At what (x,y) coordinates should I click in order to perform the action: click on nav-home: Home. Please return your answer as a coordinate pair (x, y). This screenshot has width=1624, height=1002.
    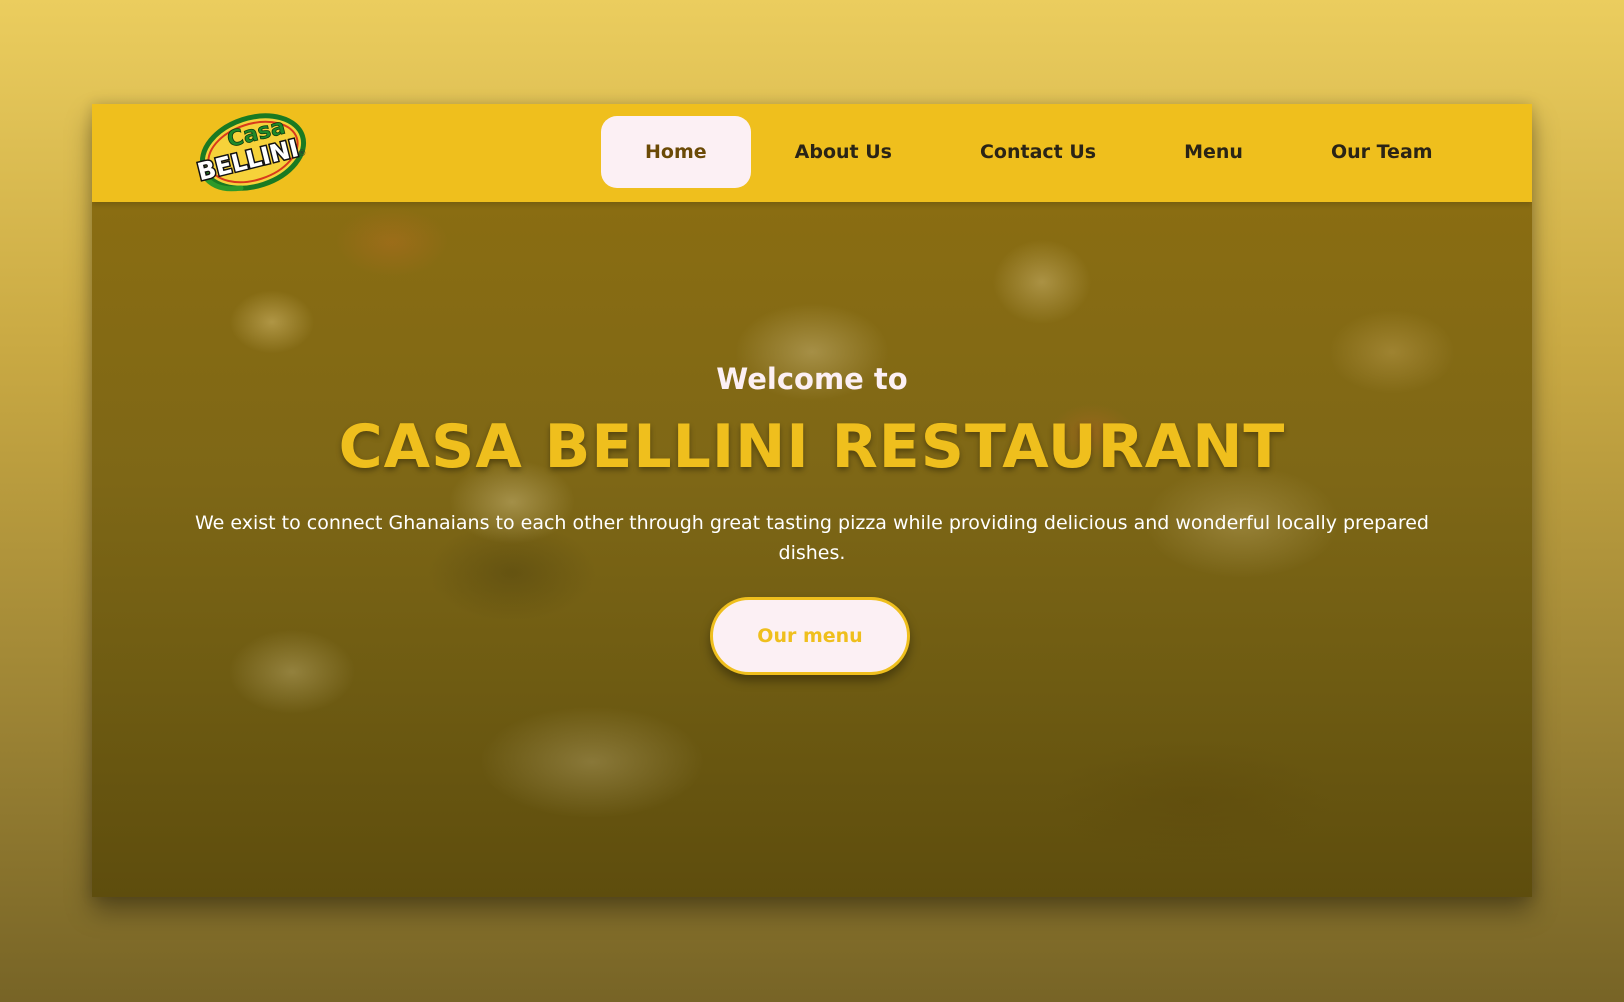
    Looking at the image, I should click on (676, 152).